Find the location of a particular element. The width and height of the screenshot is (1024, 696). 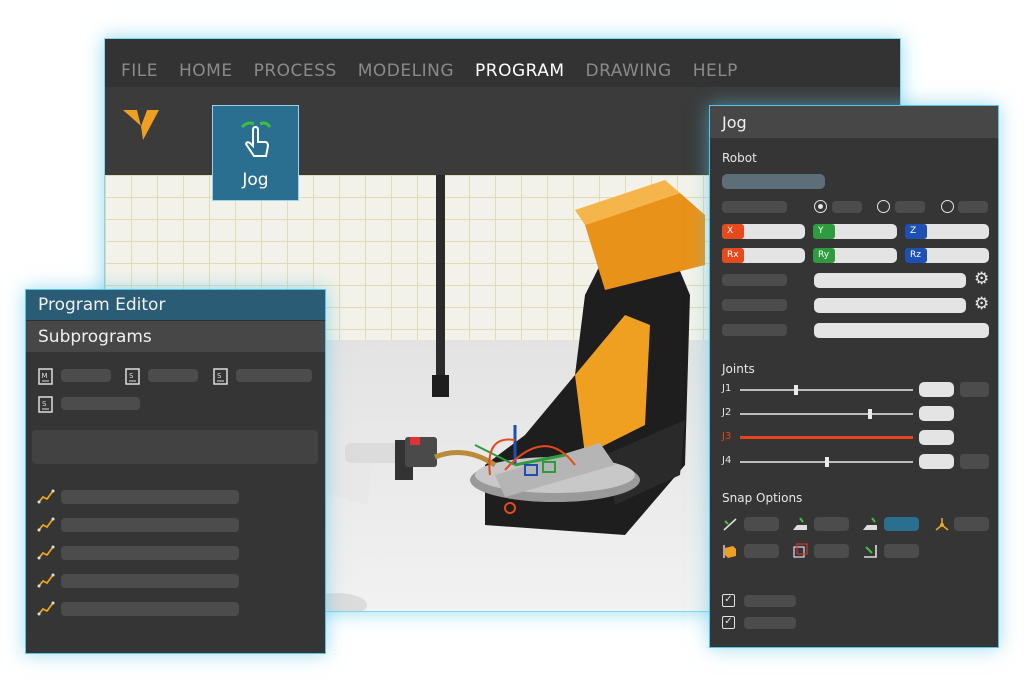

jog-button-label: Jog is located at coordinates (255, 180).